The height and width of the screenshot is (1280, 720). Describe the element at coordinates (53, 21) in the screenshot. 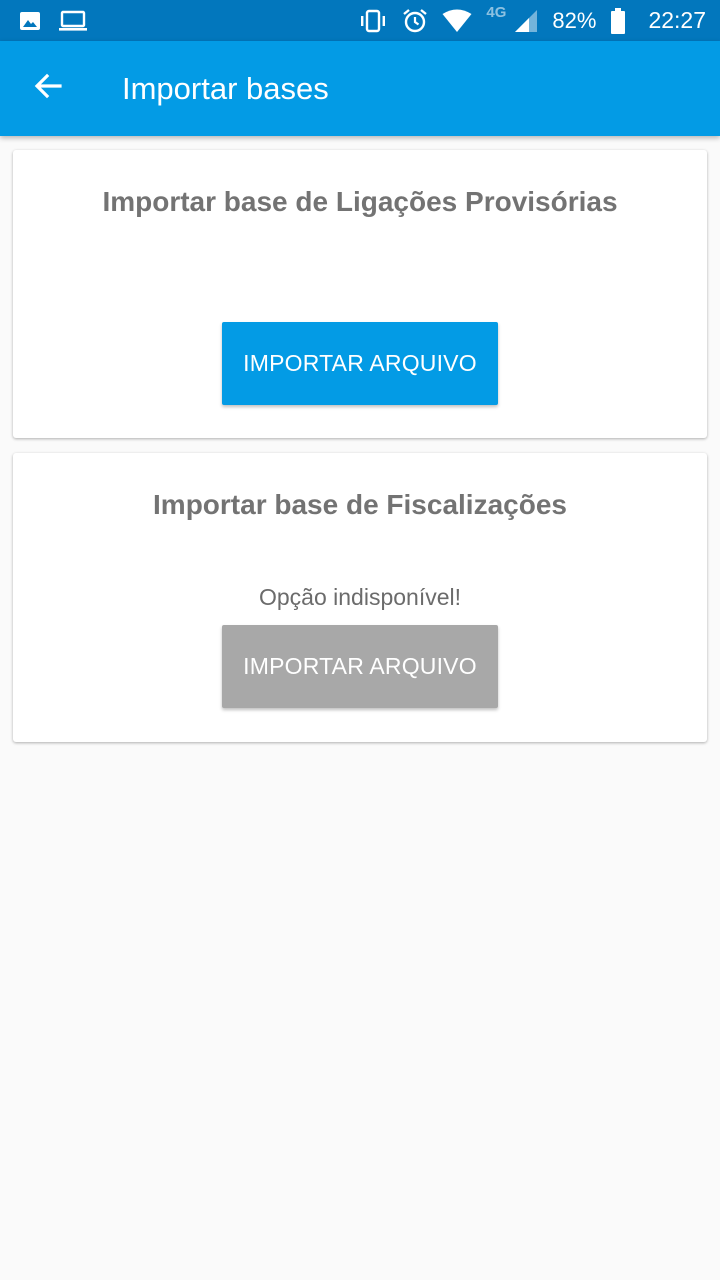

I see `status-left-icons` at that location.